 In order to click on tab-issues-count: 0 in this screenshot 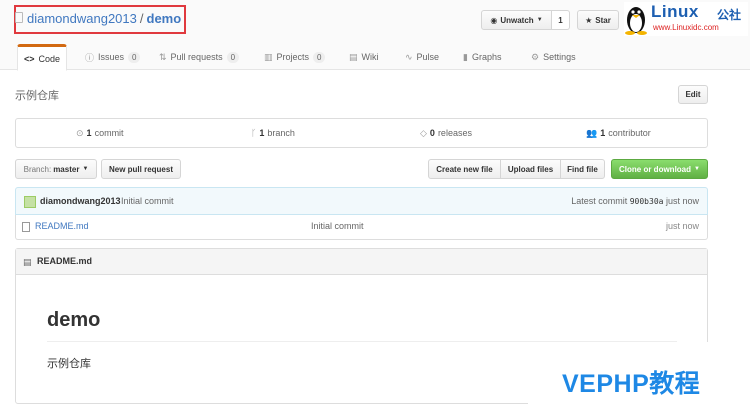, I will do `click(134, 57)`.